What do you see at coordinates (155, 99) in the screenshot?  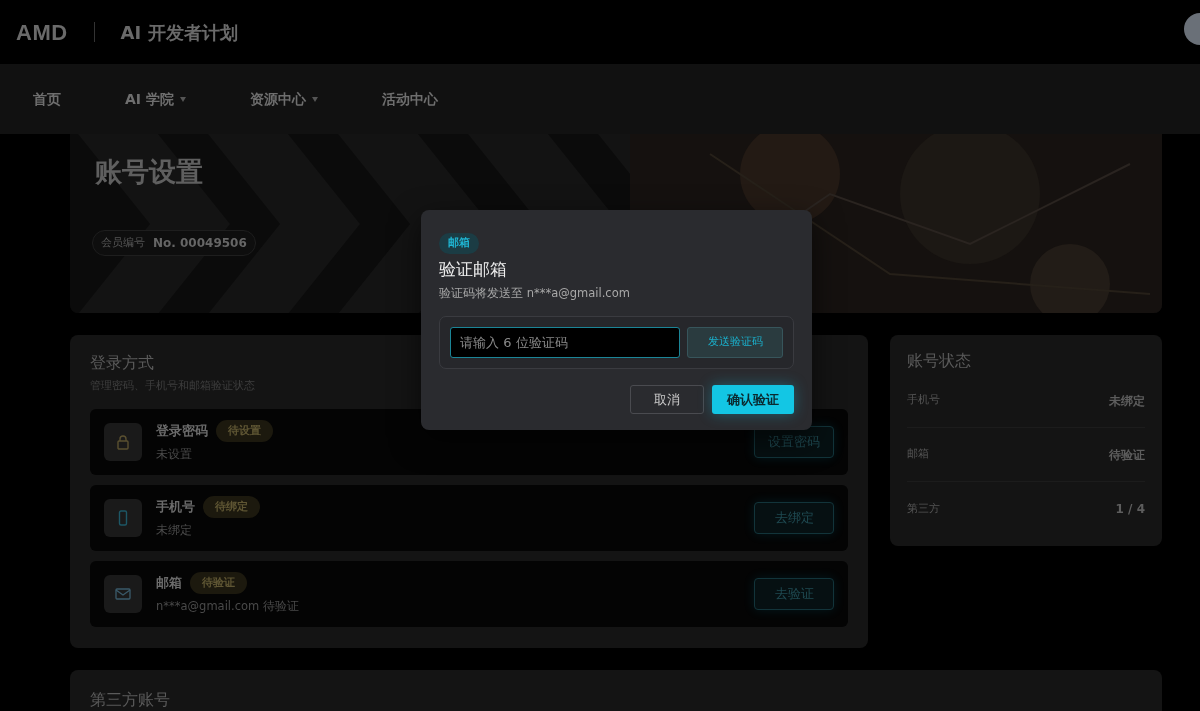 I see `nav-link: AI 学院` at bounding box center [155, 99].